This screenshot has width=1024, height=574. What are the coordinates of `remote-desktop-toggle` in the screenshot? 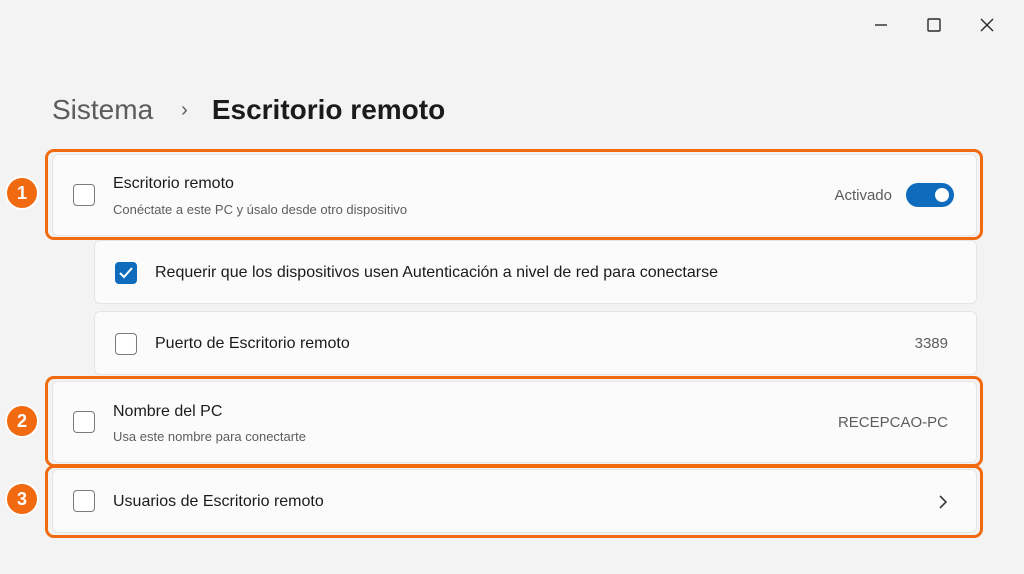 It's located at (930, 195).